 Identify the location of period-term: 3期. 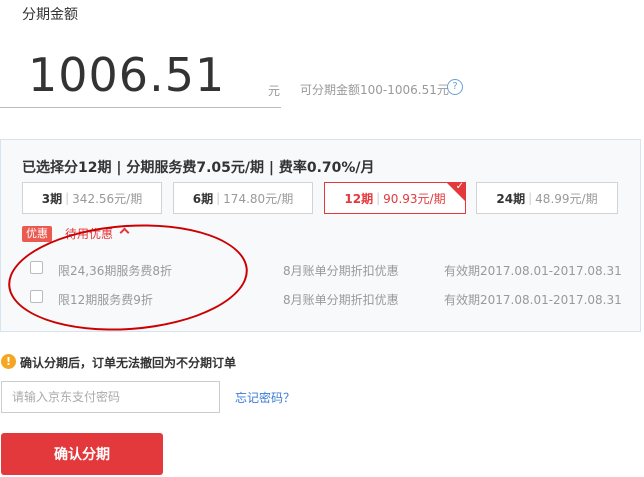
(52, 198).